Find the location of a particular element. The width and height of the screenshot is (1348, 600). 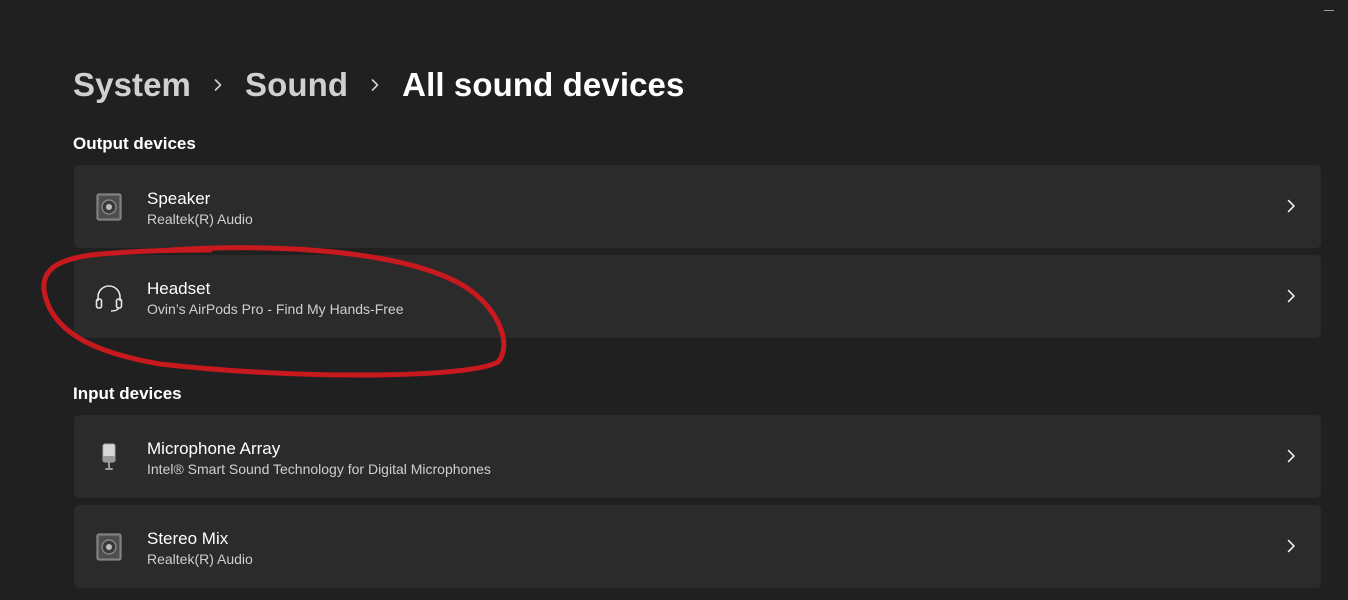

device-name: Headset is located at coordinates (179, 288).